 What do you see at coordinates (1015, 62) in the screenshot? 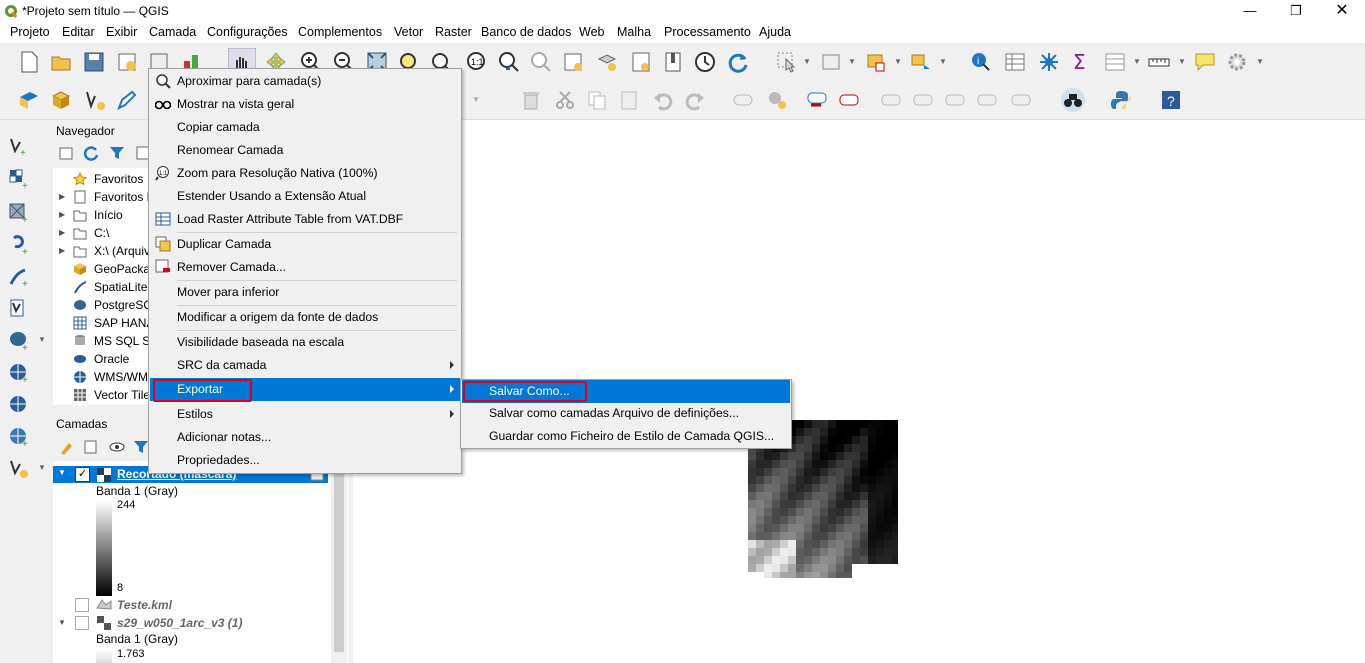
I see `attribute-table-icon` at bounding box center [1015, 62].